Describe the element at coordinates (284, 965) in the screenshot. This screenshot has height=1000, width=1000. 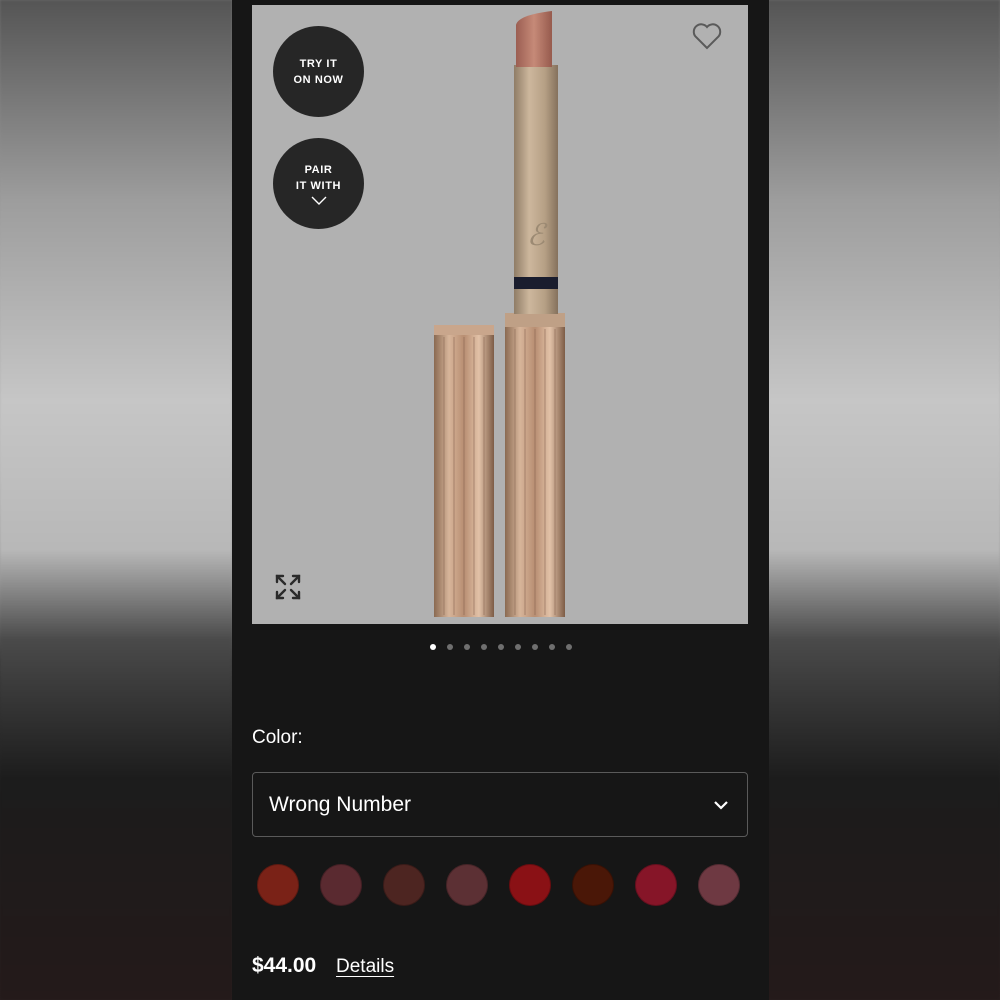
I see `price: $44.00` at that location.